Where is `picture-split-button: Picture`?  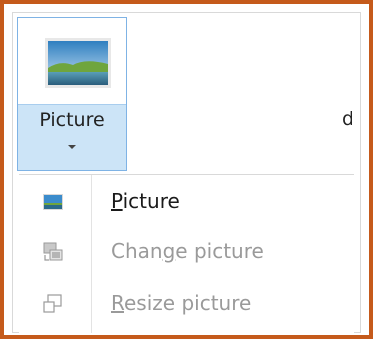
picture-split-button: Picture is located at coordinates (72, 94).